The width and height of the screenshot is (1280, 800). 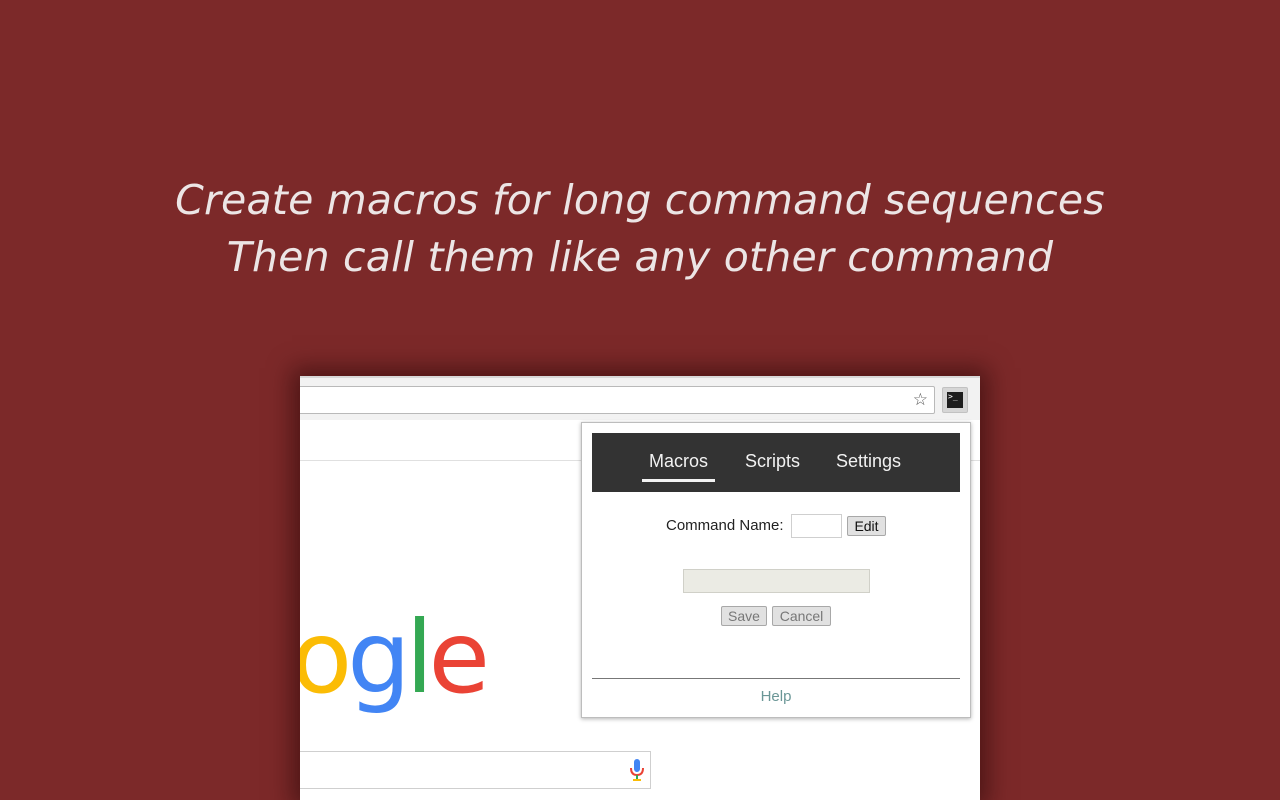 I want to click on terminal-icon: >_, so click(x=955, y=400).